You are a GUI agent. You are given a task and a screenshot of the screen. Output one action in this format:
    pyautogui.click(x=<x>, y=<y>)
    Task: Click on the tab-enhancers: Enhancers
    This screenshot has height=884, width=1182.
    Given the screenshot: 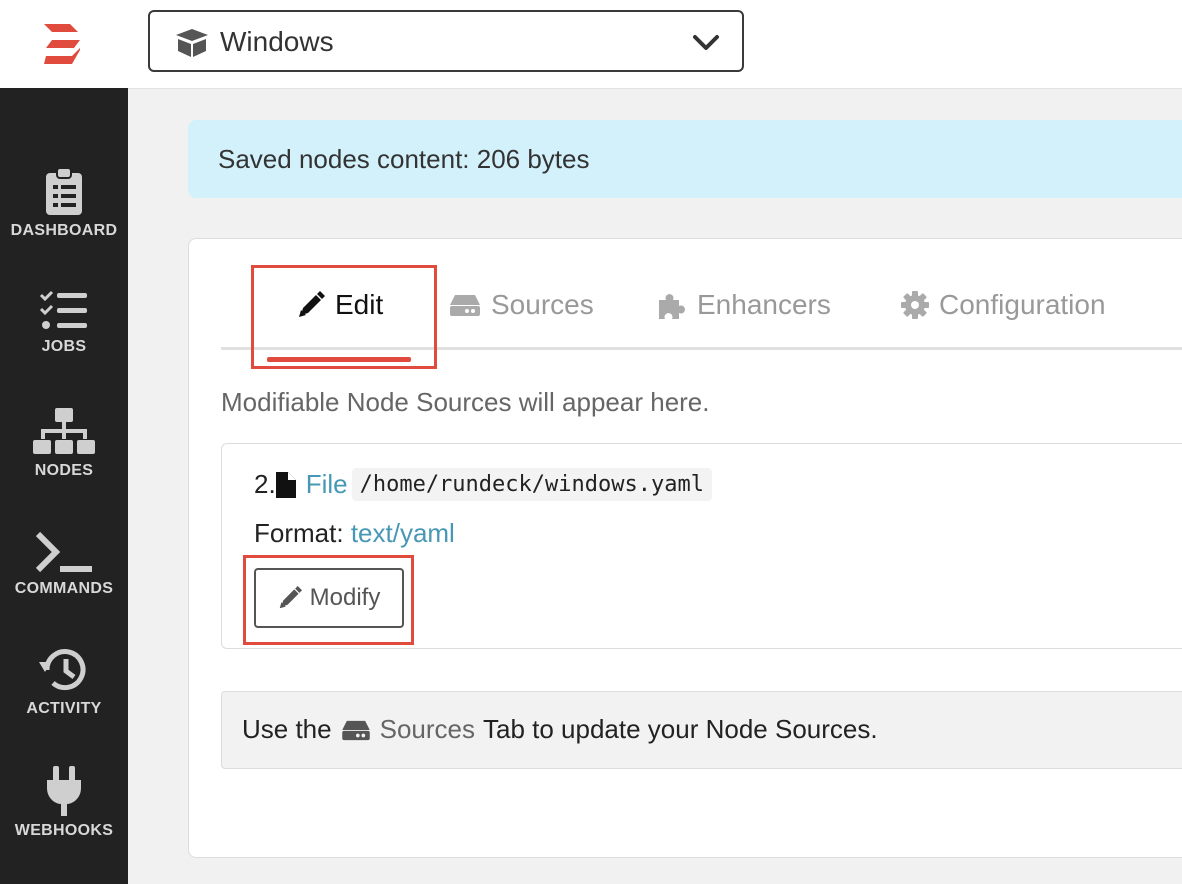 What is the action you would take?
    pyautogui.click(x=744, y=305)
    